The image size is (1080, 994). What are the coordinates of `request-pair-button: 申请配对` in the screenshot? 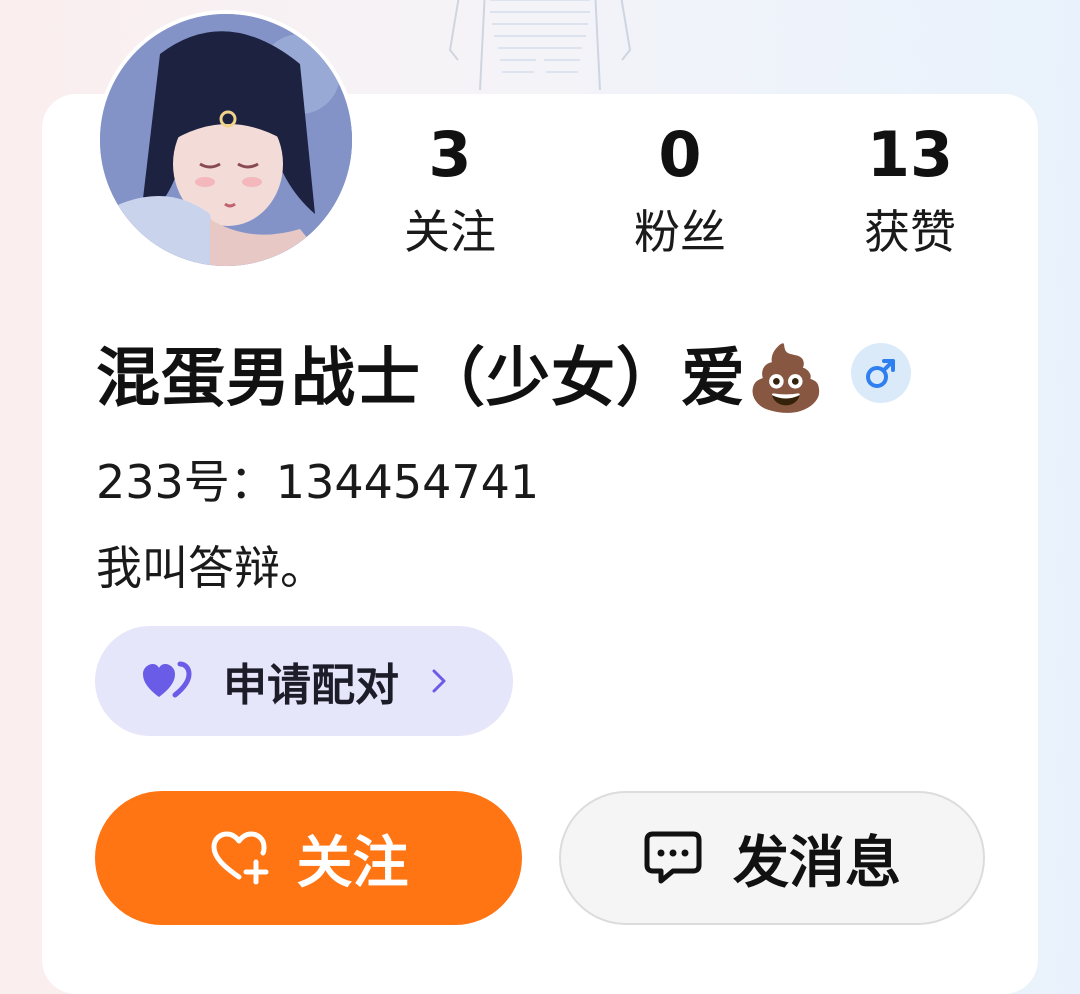 It's located at (304, 681).